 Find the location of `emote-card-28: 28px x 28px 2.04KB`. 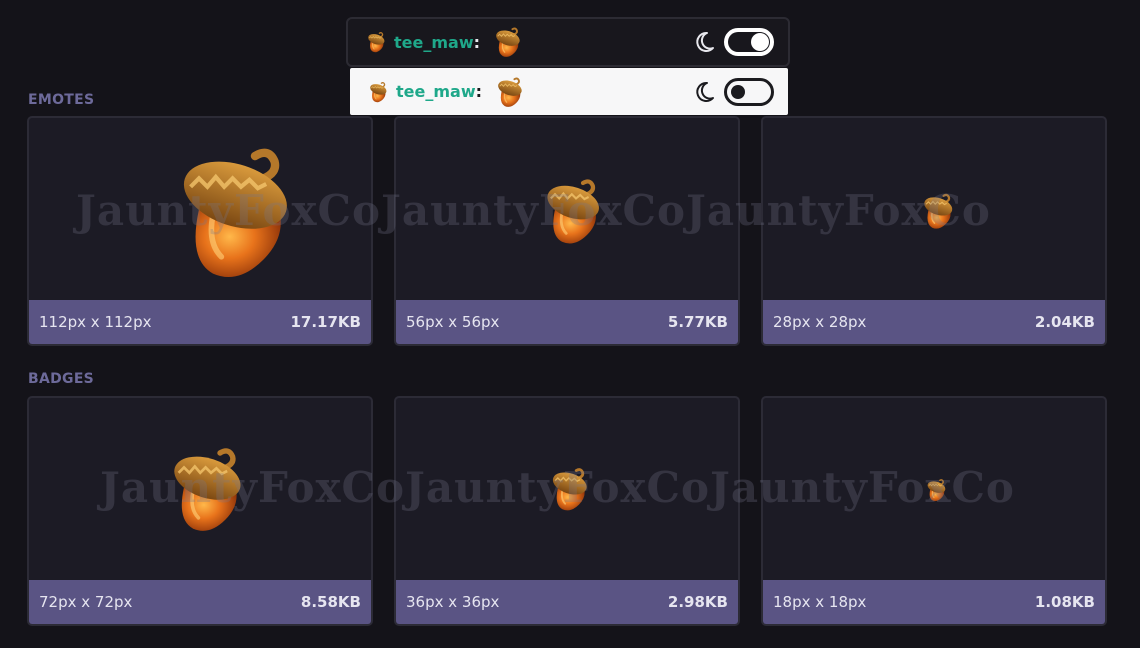

emote-card-28: 28px x 28px 2.04KB is located at coordinates (934, 231).